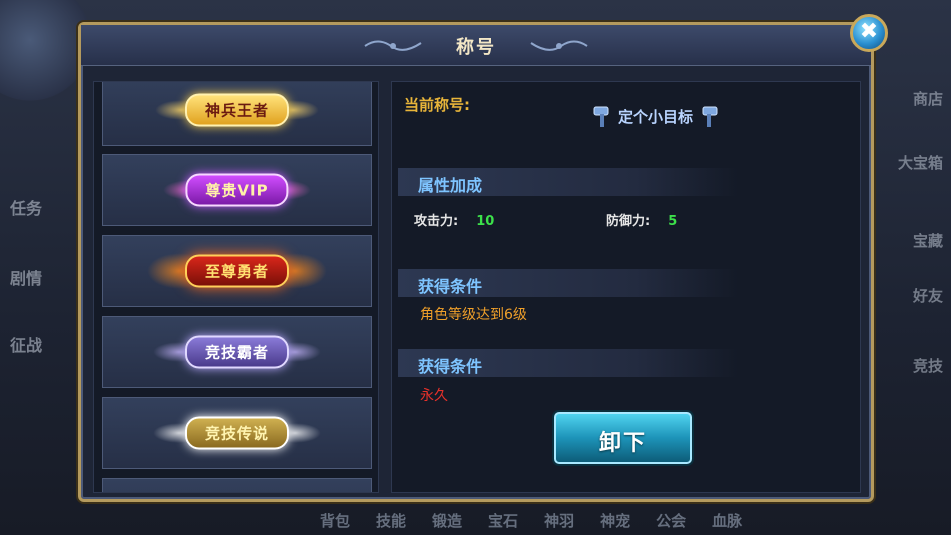  Describe the element at coordinates (559, 45) in the screenshot. I see `ornament-right-icon` at that location.